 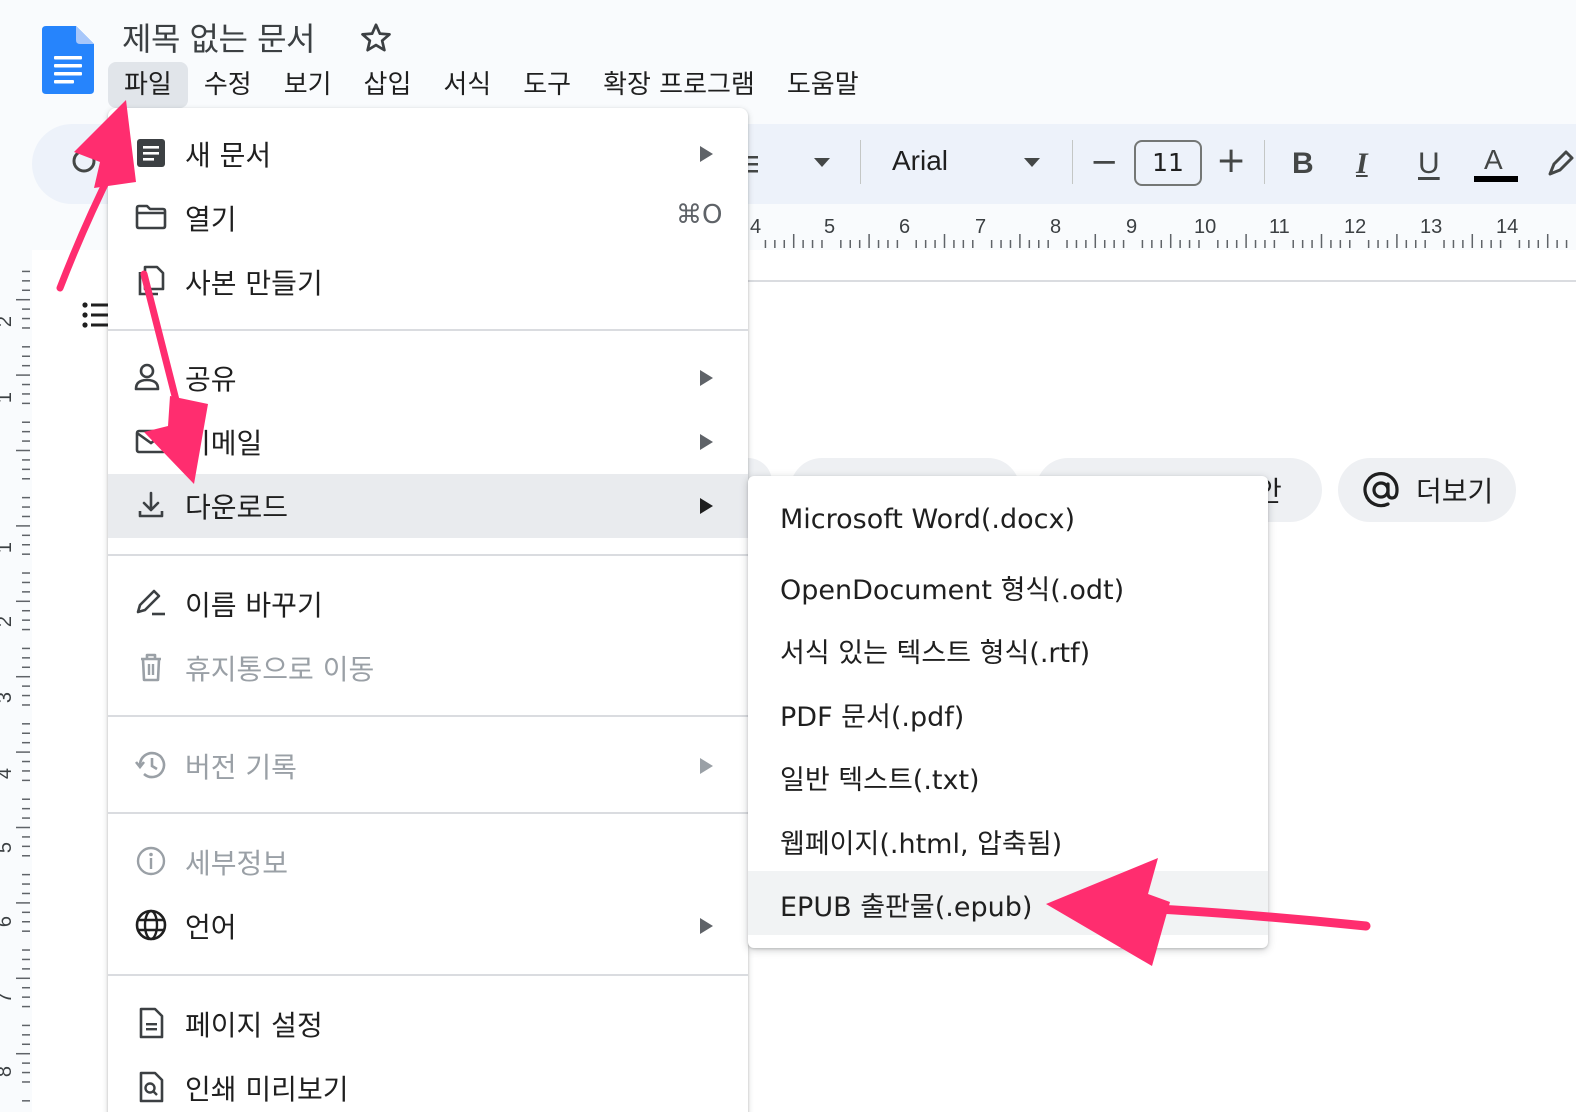 What do you see at coordinates (1104, 162) in the screenshot?
I see `decrease-font-size-button: −` at bounding box center [1104, 162].